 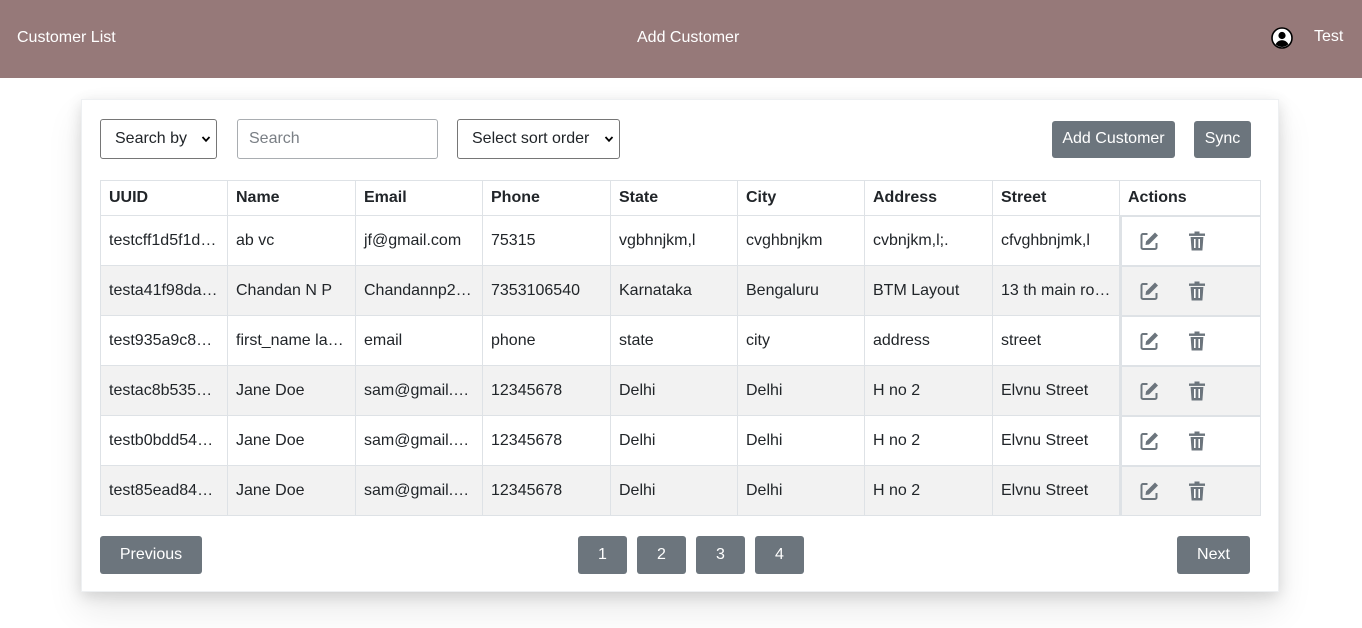 I want to click on cell-email: jf@gmail.com, so click(x=419, y=240).